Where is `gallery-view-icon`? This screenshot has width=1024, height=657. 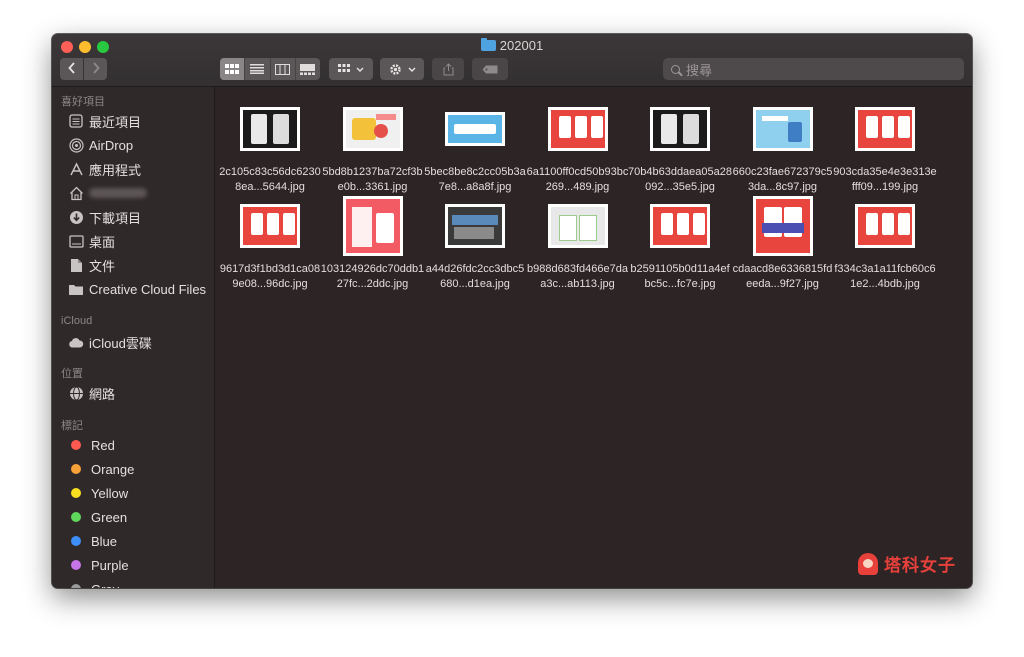 gallery-view-icon is located at coordinates (308, 69).